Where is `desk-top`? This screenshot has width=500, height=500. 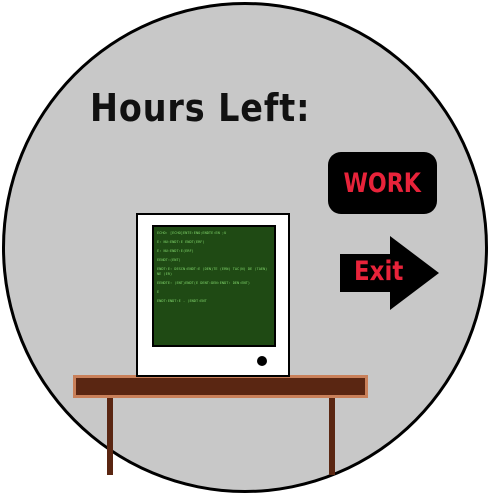
desk-top is located at coordinates (220, 386).